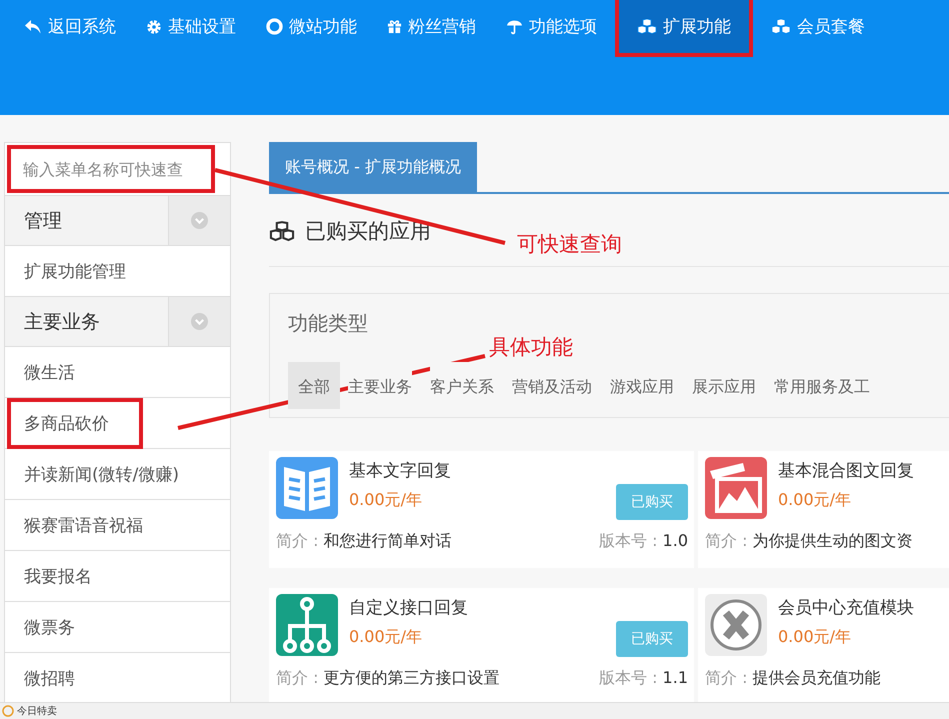  Describe the element at coordinates (37, 711) in the screenshot. I see `footer-label: 今日特卖` at that location.